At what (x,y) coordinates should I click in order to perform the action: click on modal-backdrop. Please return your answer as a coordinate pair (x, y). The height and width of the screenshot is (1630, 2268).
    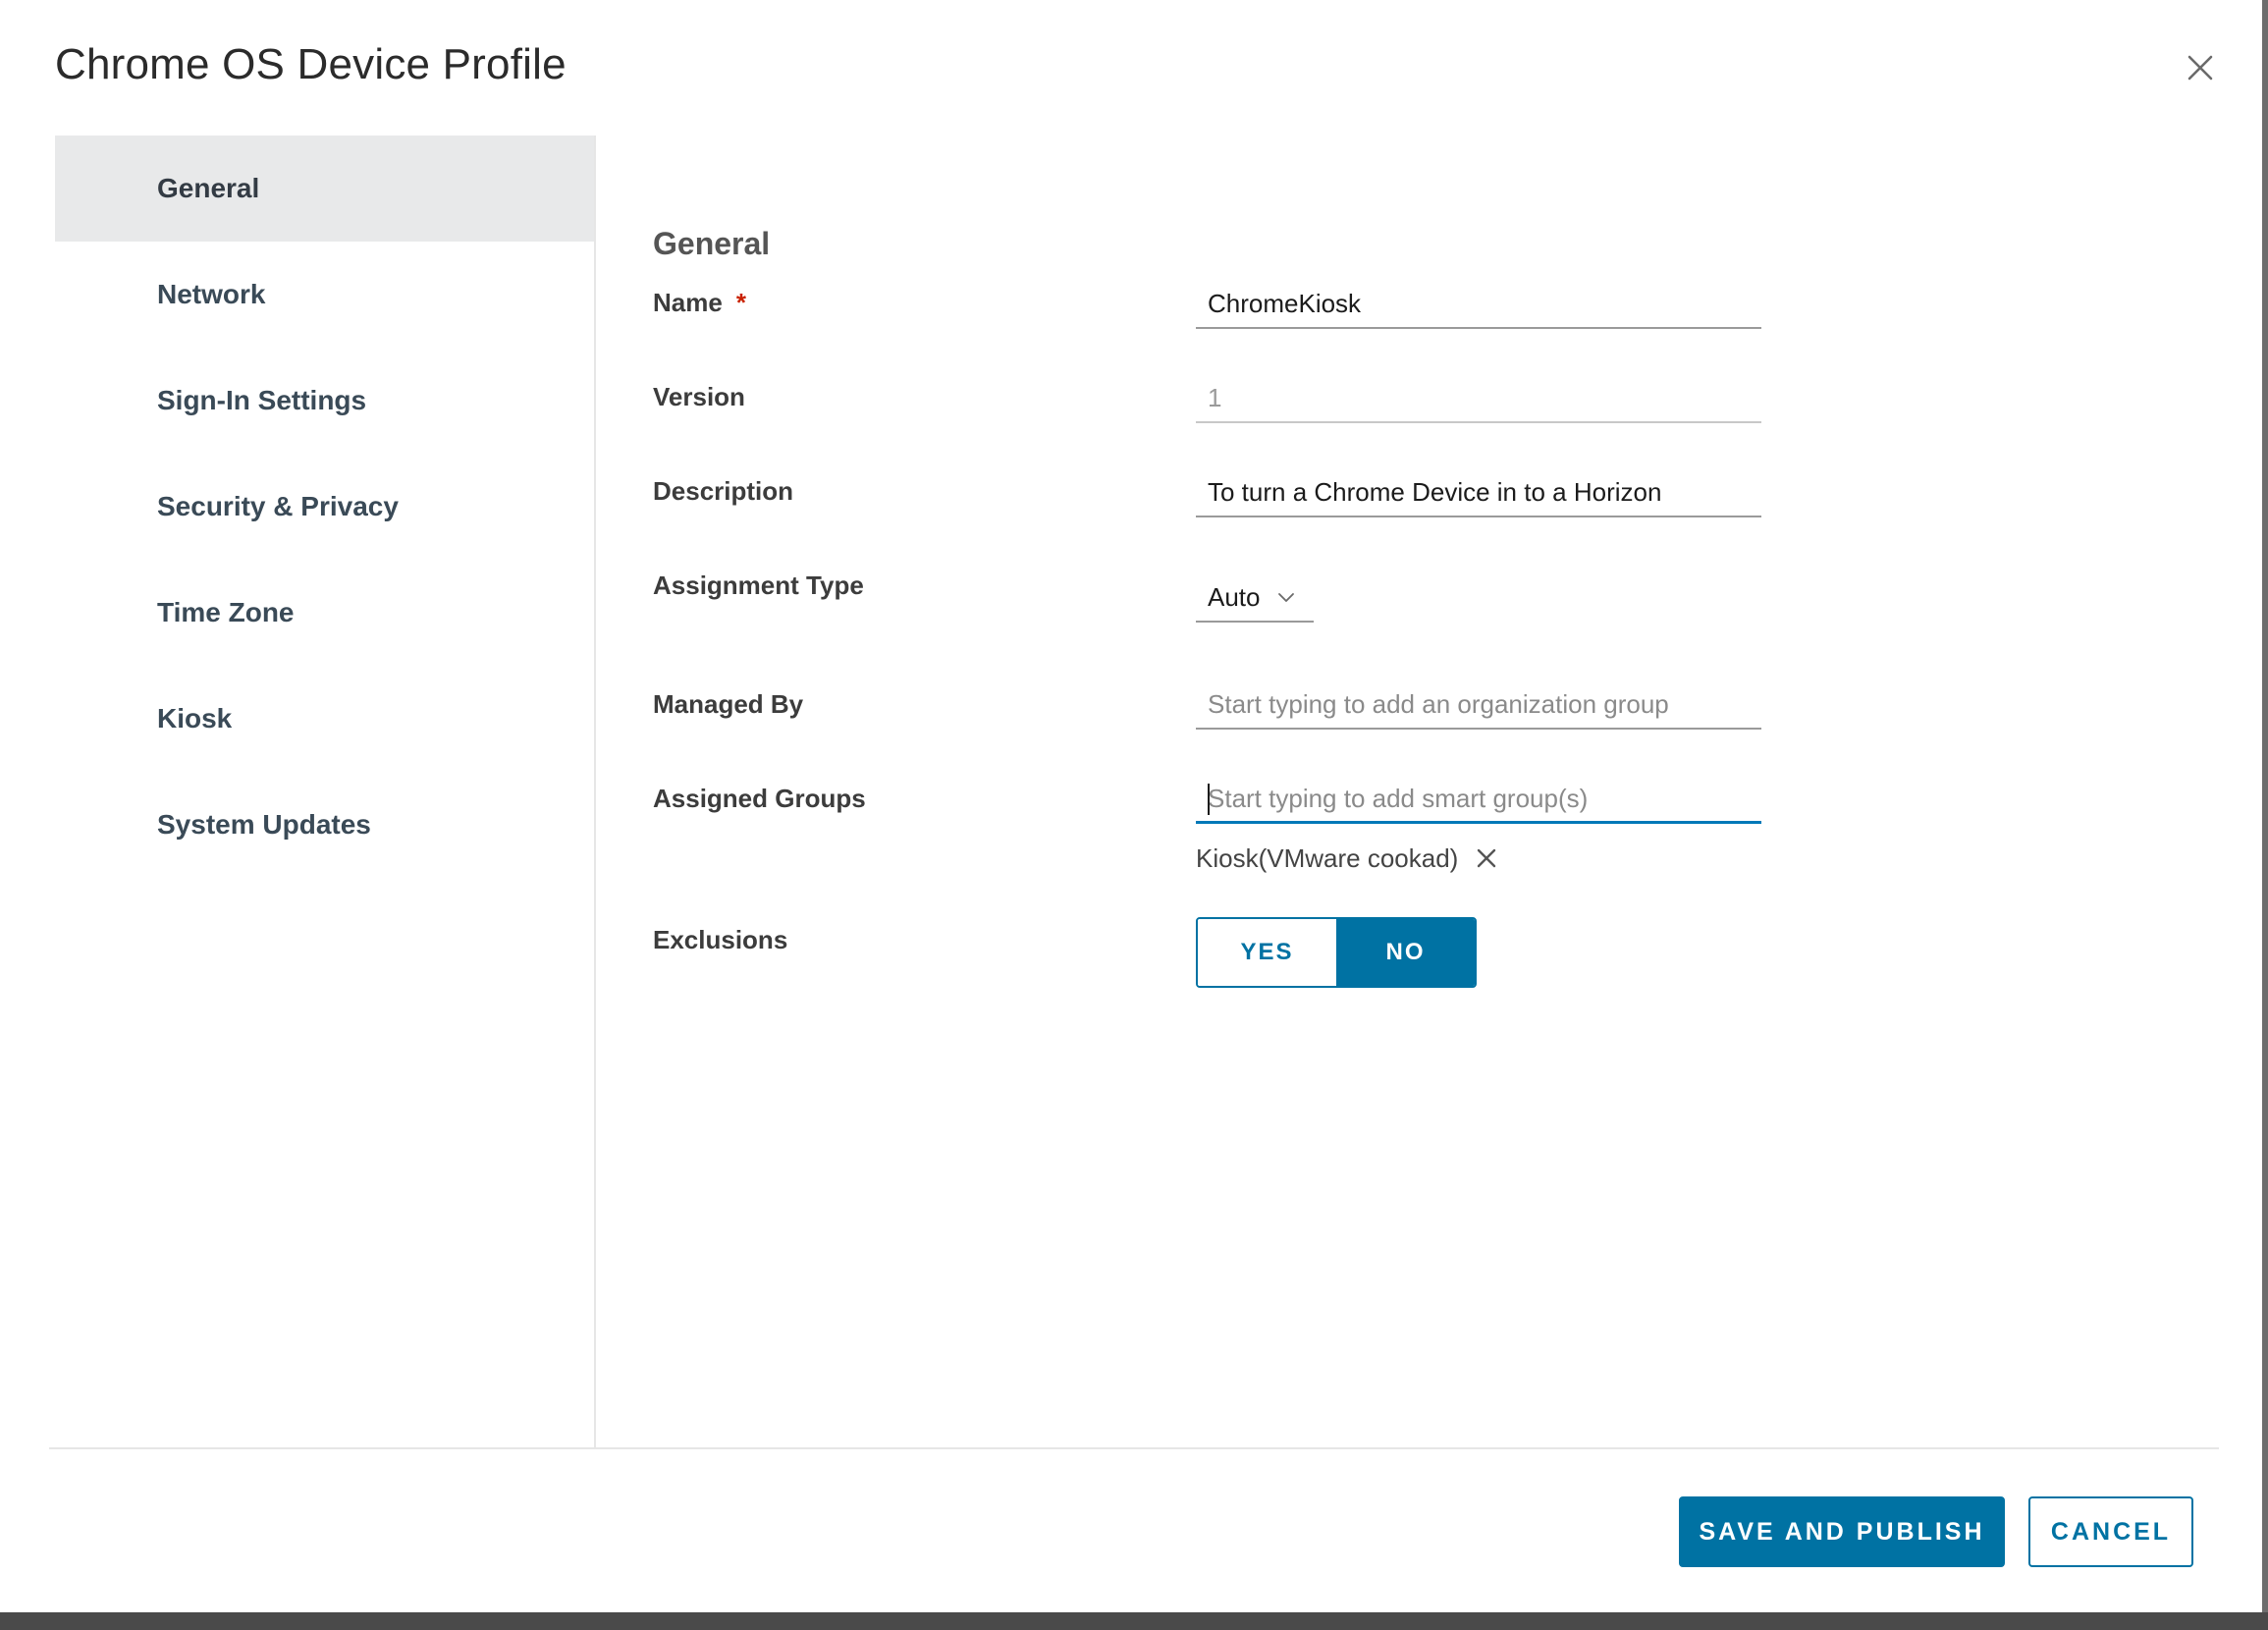
    Looking at the image, I should click on (1134, 1621).